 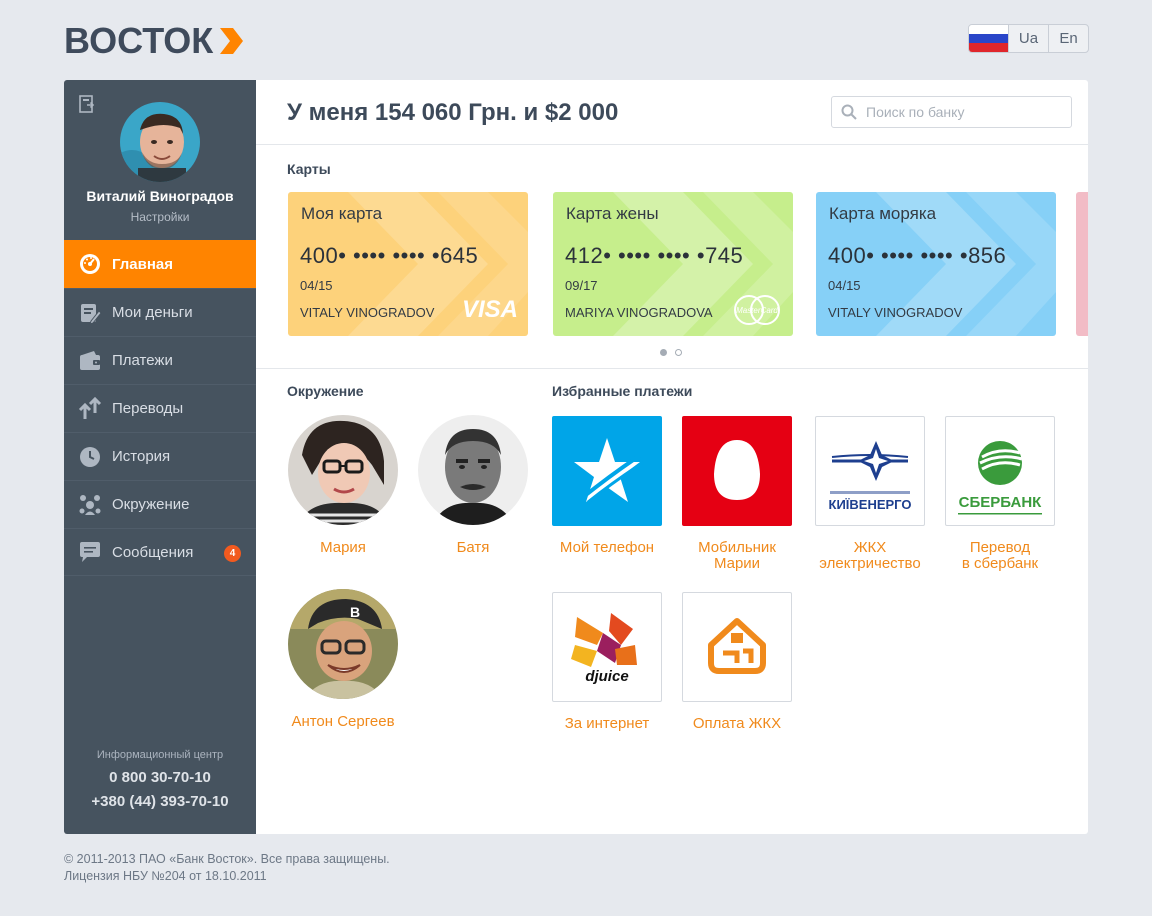 What do you see at coordinates (151, 504) in the screenshot?
I see `menu-label: Окружение` at bounding box center [151, 504].